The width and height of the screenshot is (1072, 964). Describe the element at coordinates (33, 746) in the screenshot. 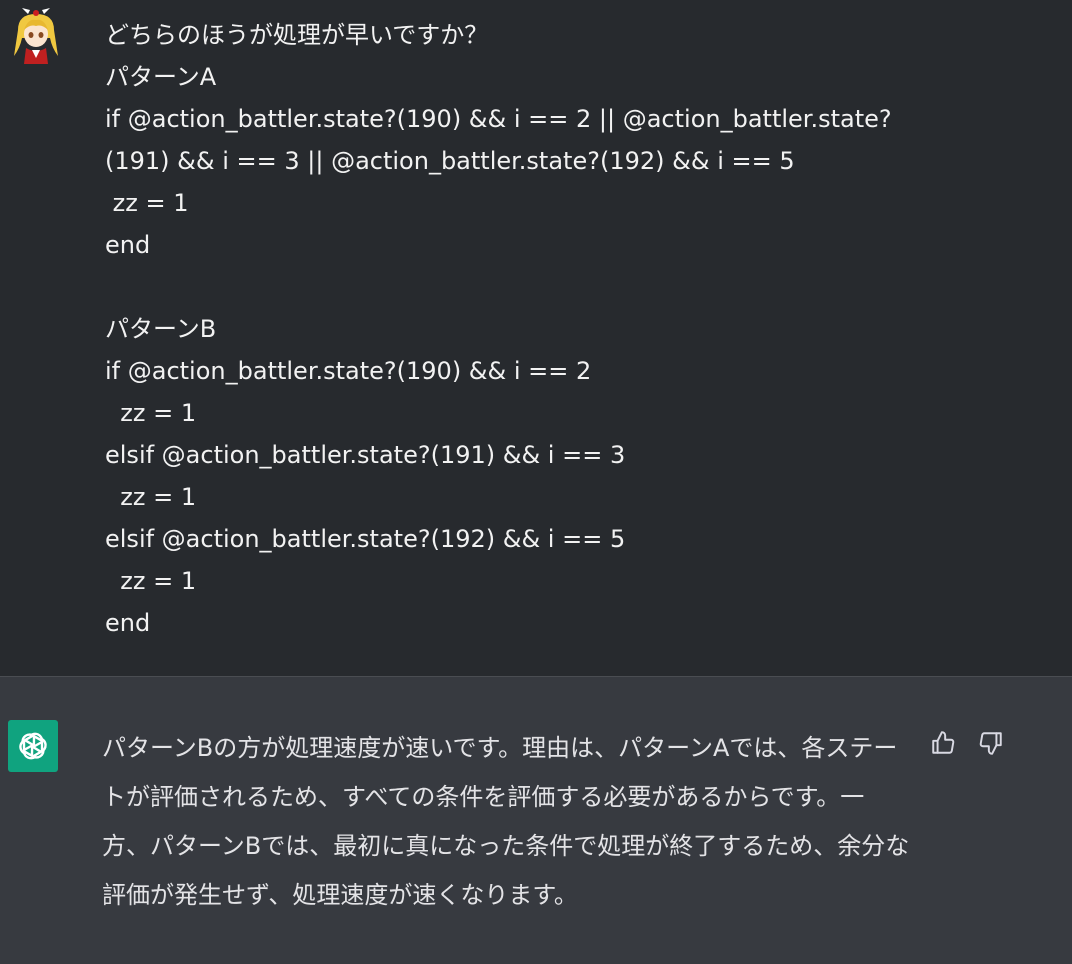

I see `openai-logo-icon` at that location.